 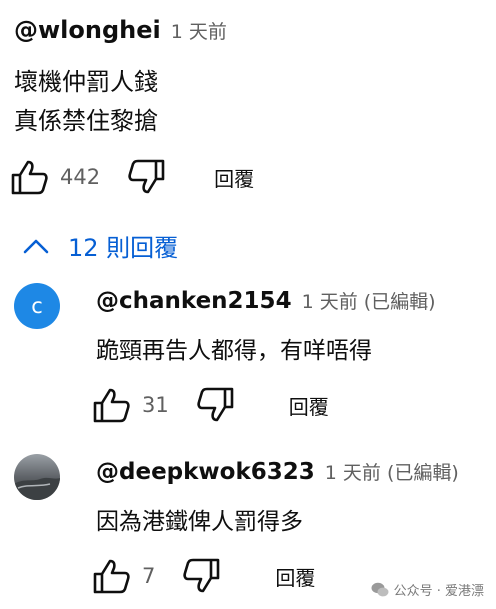 What do you see at coordinates (80, 177) in the screenshot?
I see `like-count: 442` at bounding box center [80, 177].